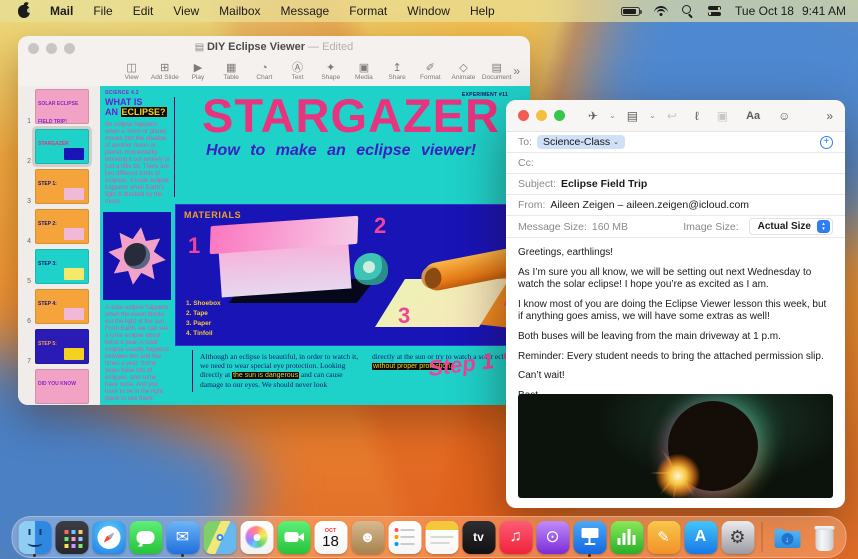 Image resolution: width=858 pixels, height=559 pixels. I want to click on slide-thumbnail-1: 1 SOLAR ECLIPSE FIELD TRIP!, so click(59, 107).